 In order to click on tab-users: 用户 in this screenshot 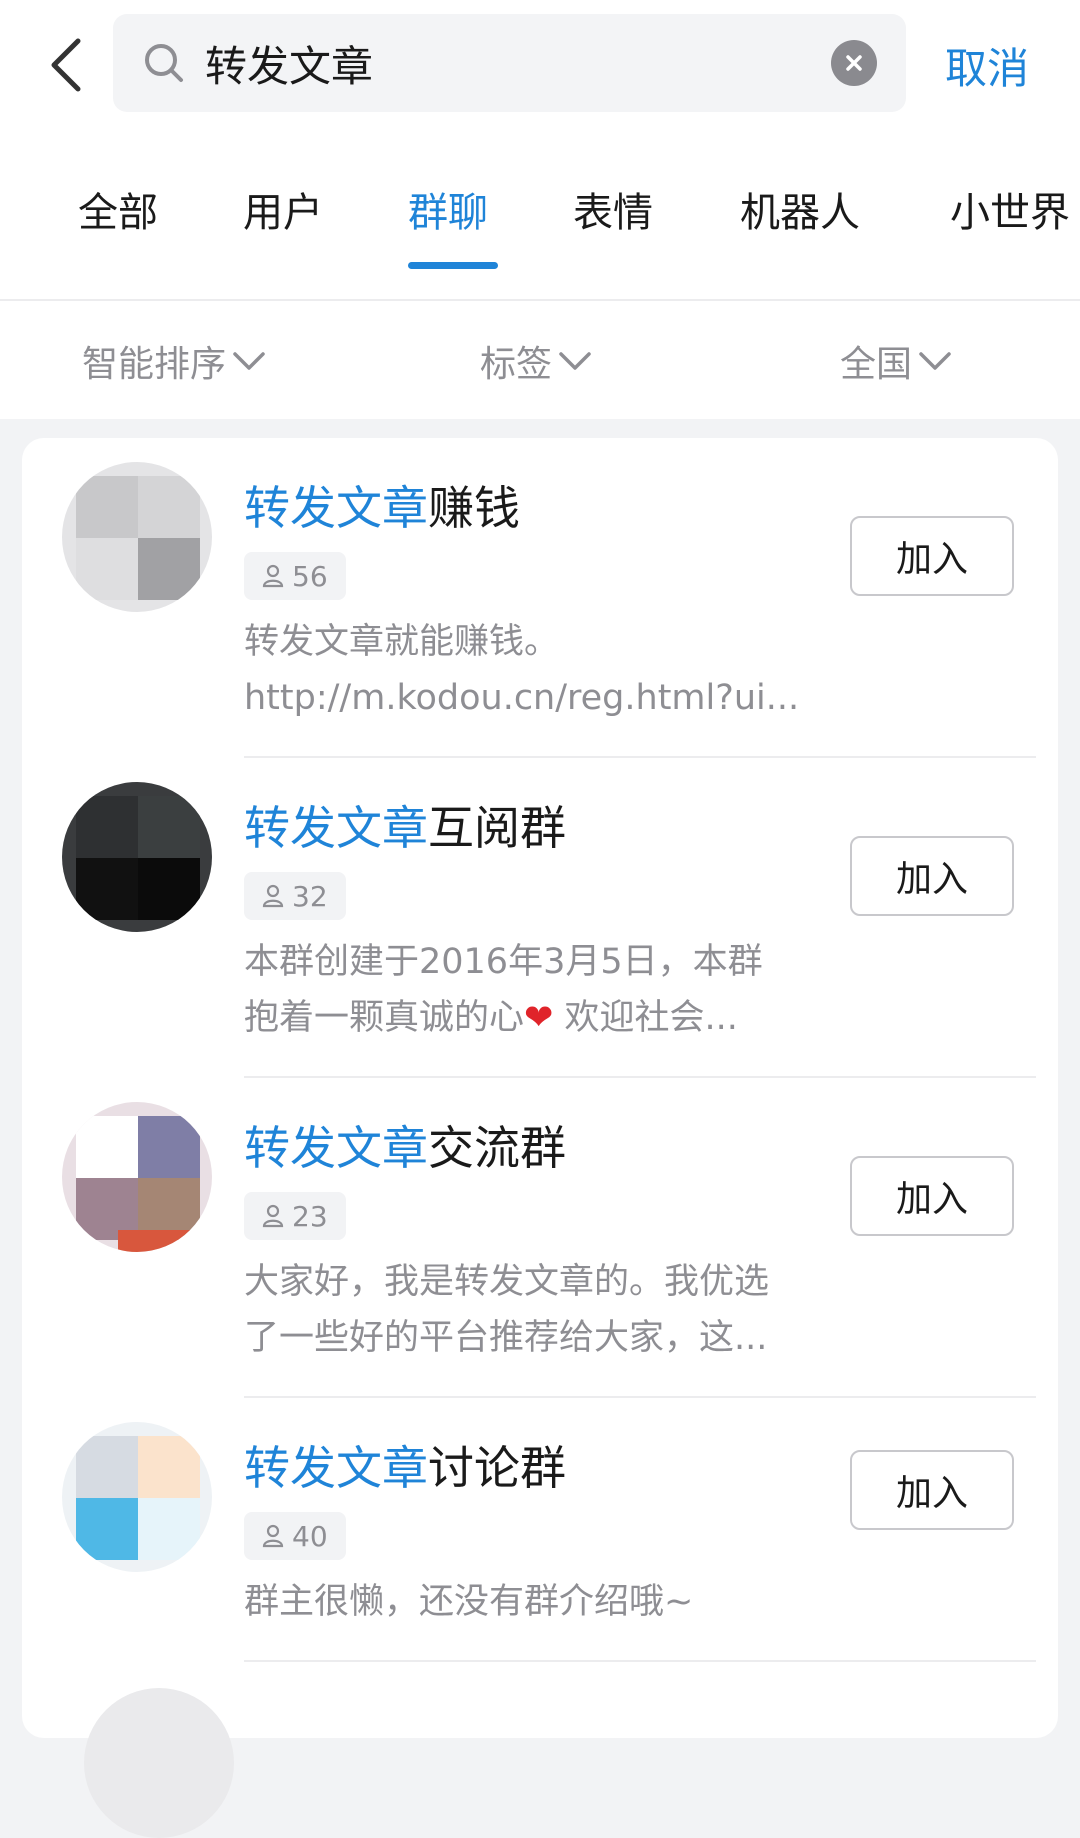, I will do `click(283, 215)`.